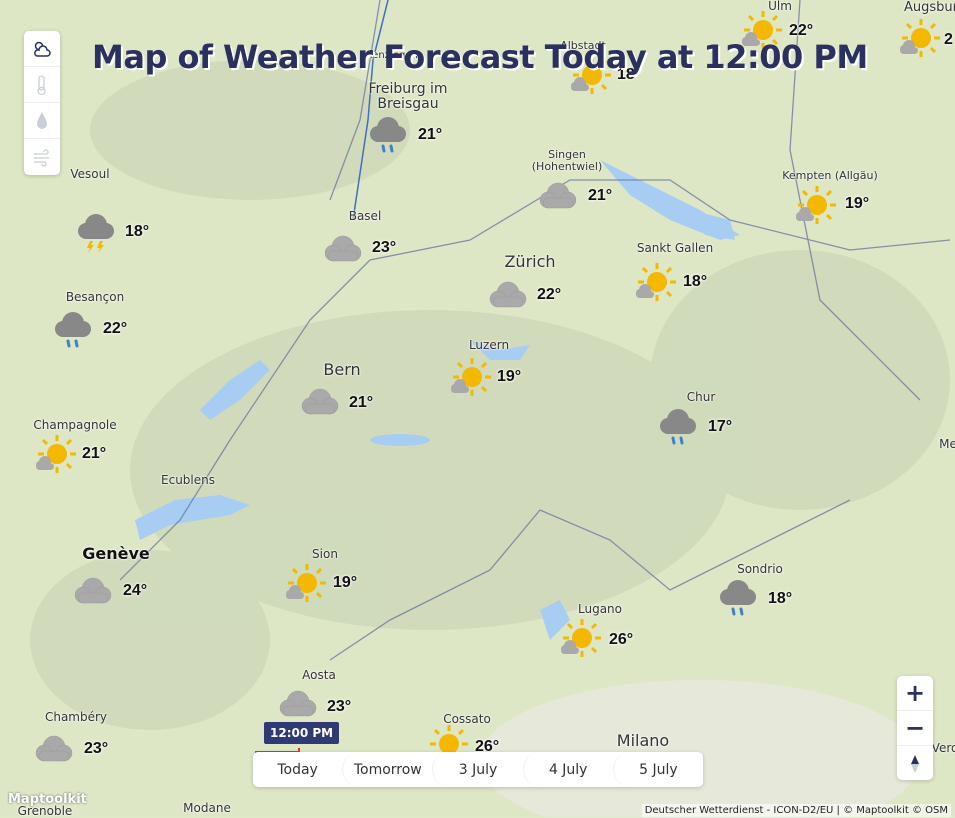  Describe the element at coordinates (365, 216) in the screenshot. I see `place-label: Basel` at that location.